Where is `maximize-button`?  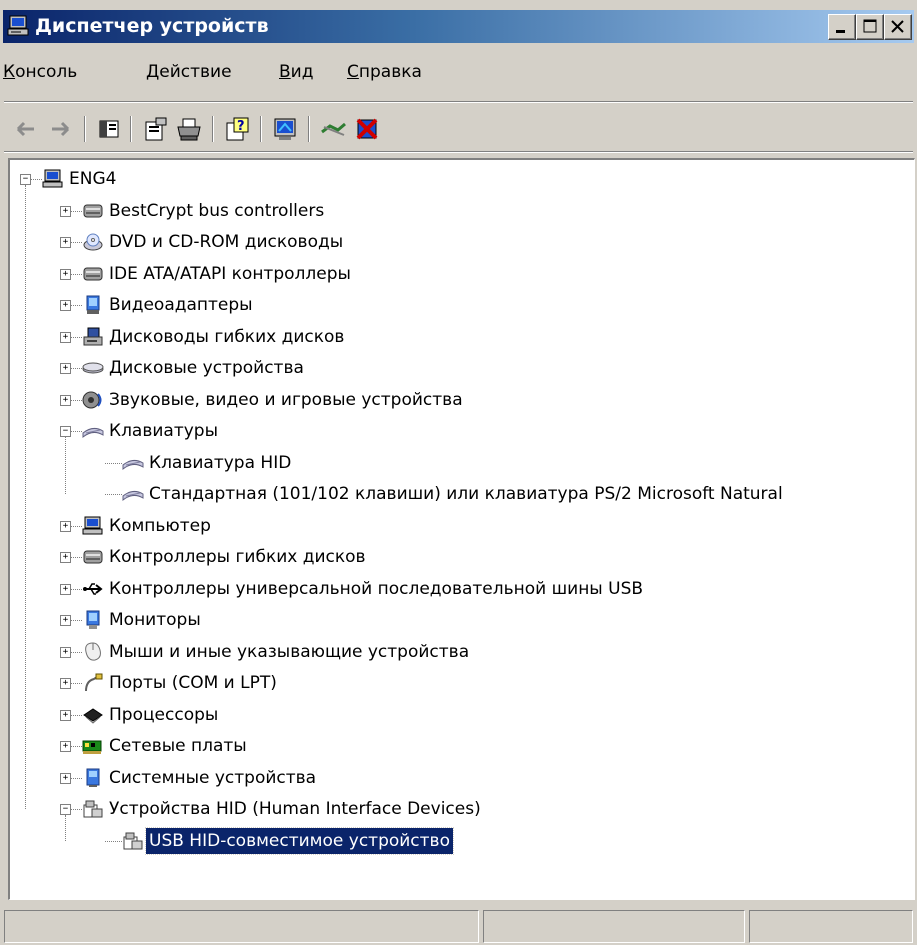
maximize-button is located at coordinates (870, 27).